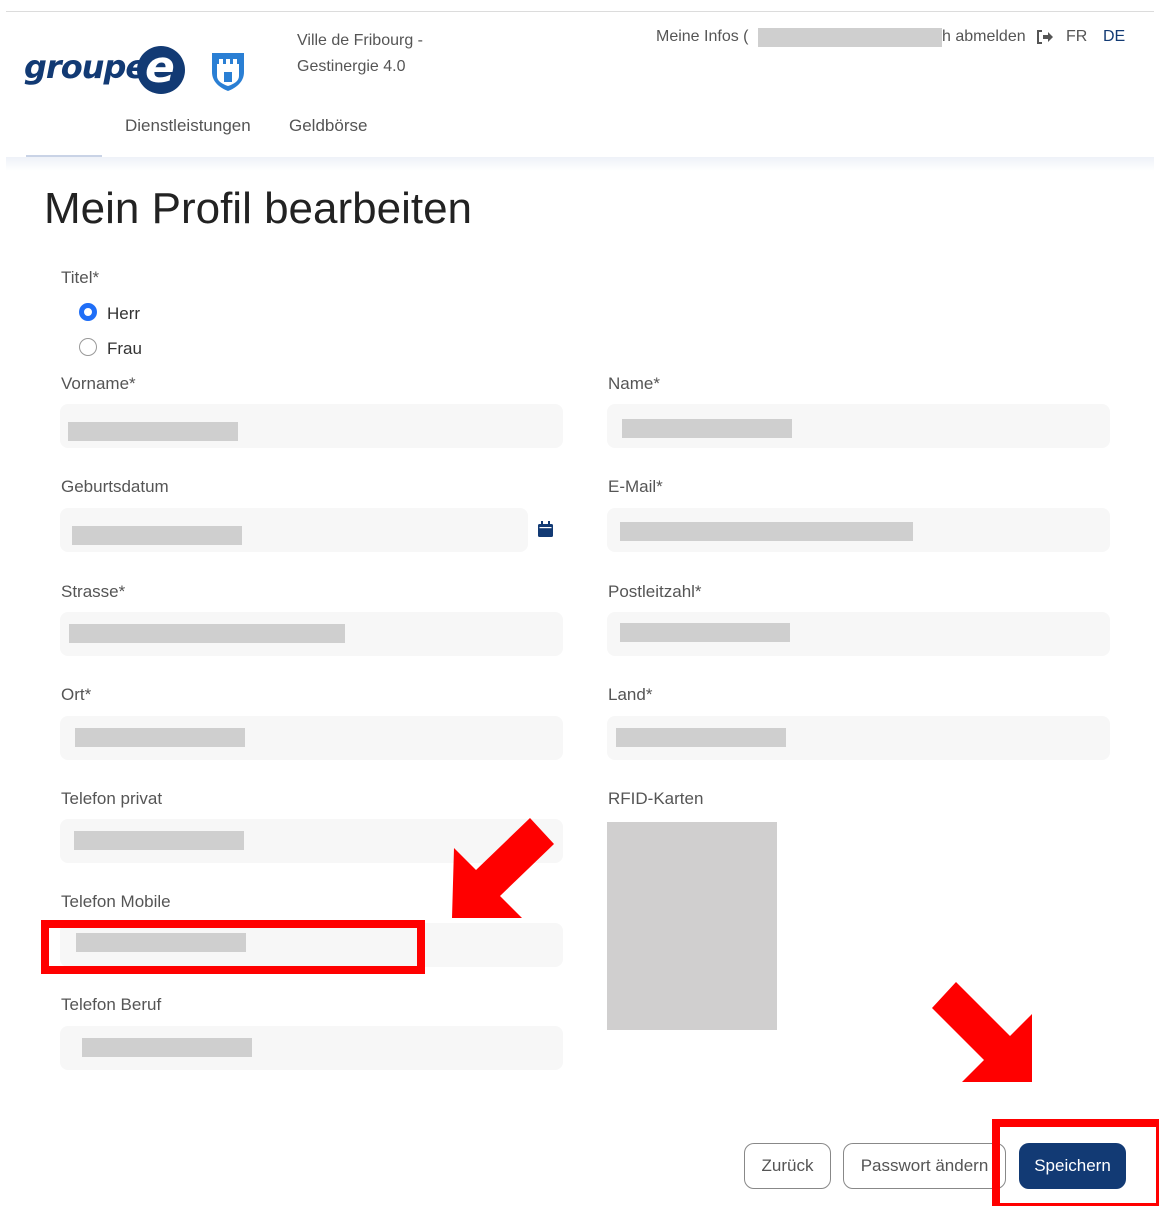 This screenshot has height=1206, width=1159. Describe the element at coordinates (85, 67) in the screenshot. I see `groupe-e-logo-text: groupe` at that location.